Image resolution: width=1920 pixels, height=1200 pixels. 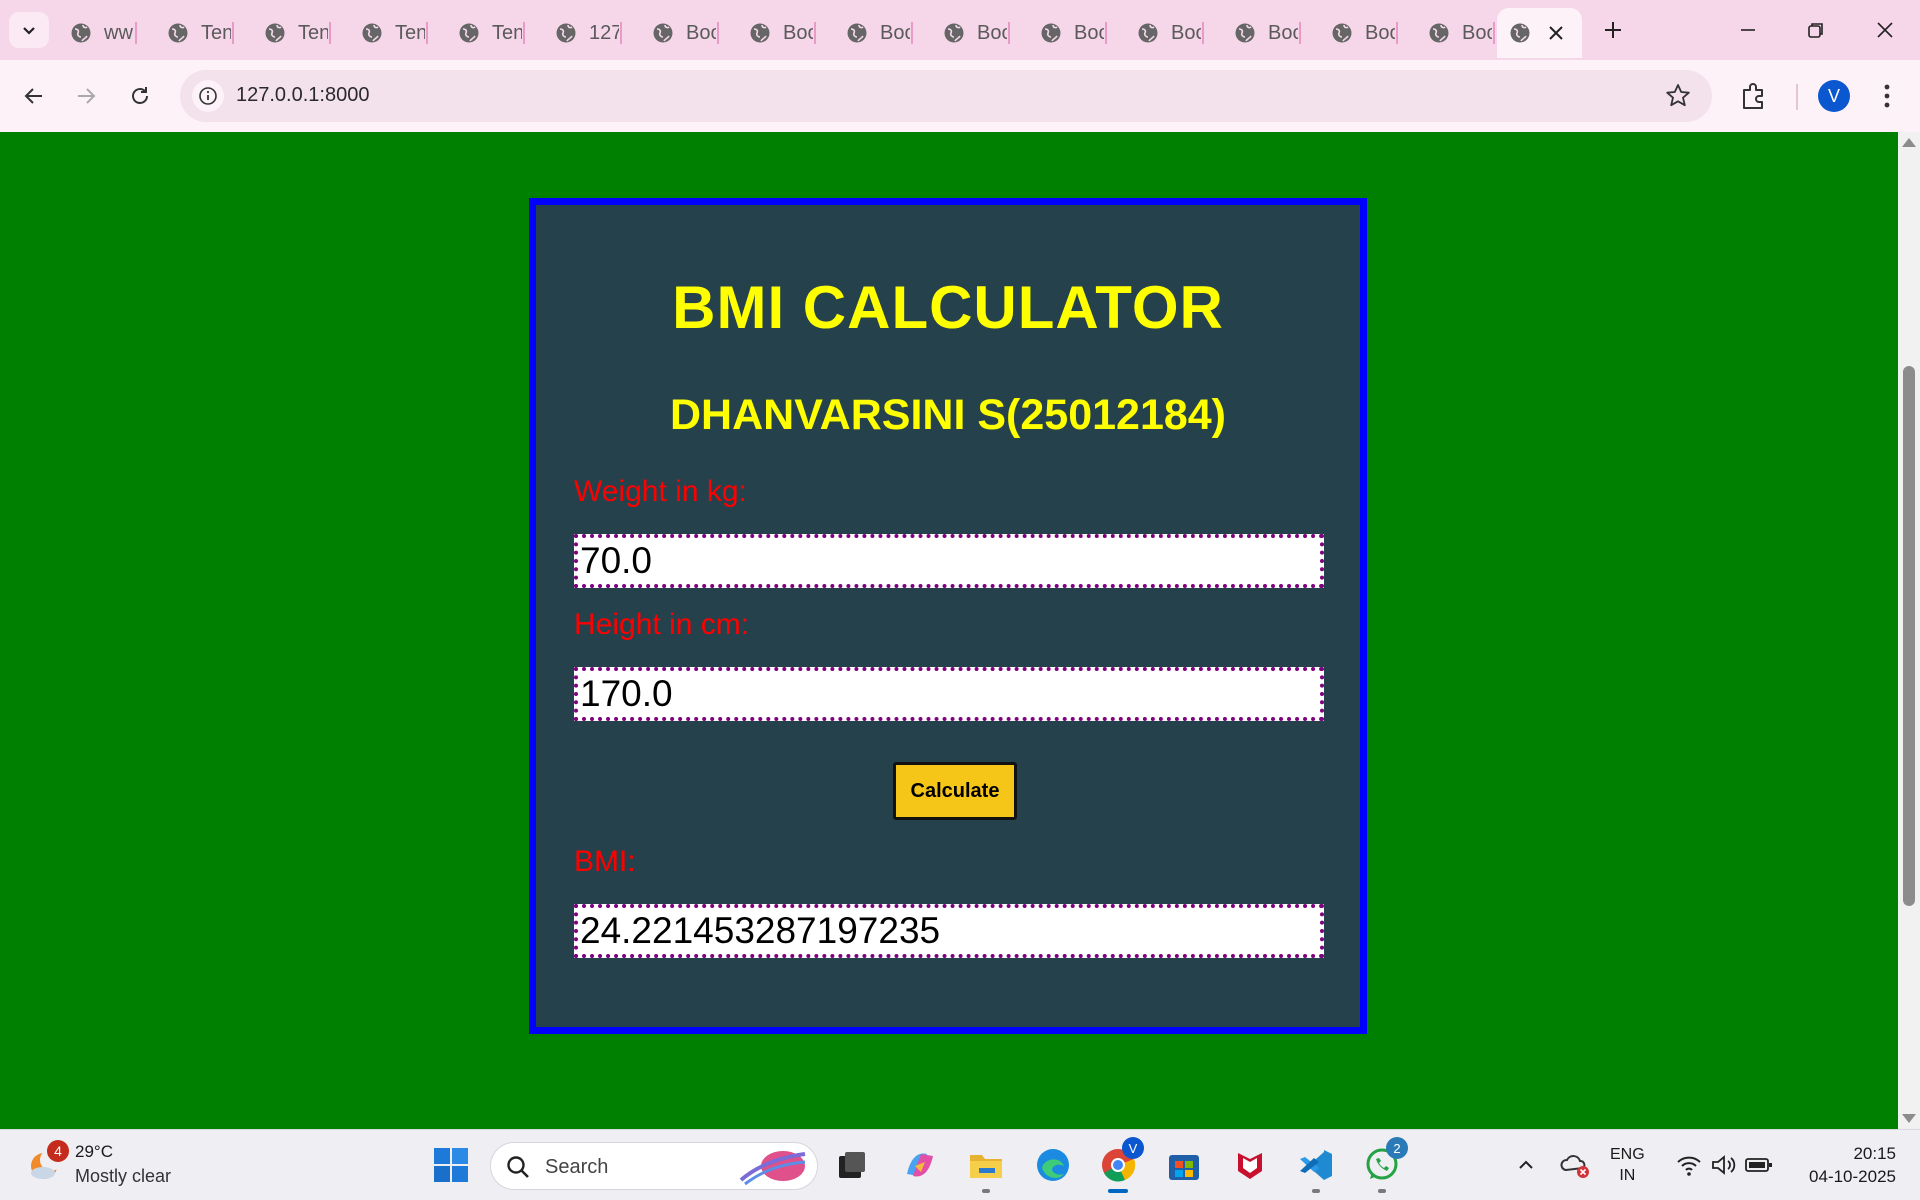 What do you see at coordinates (1384, 1165) in the screenshot?
I see `whatsapp-app: 2` at bounding box center [1384, 1165].